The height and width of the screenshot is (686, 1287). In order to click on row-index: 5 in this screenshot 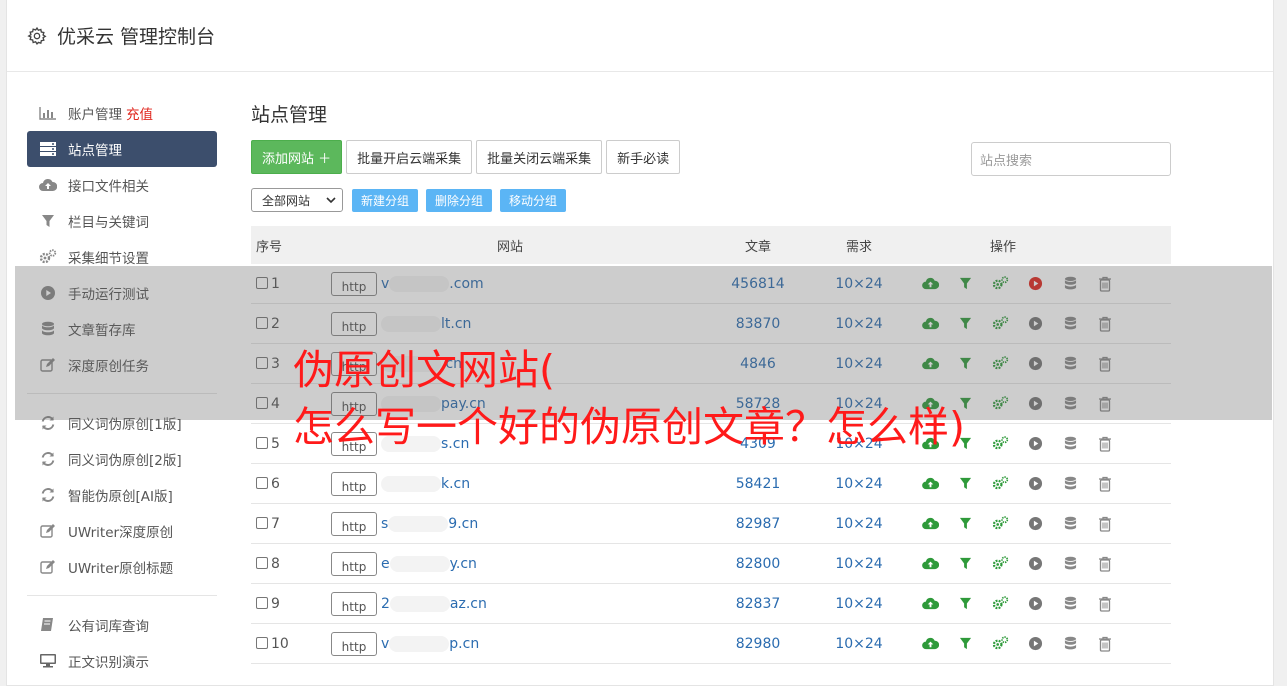, I will do `click(275, 443)`.